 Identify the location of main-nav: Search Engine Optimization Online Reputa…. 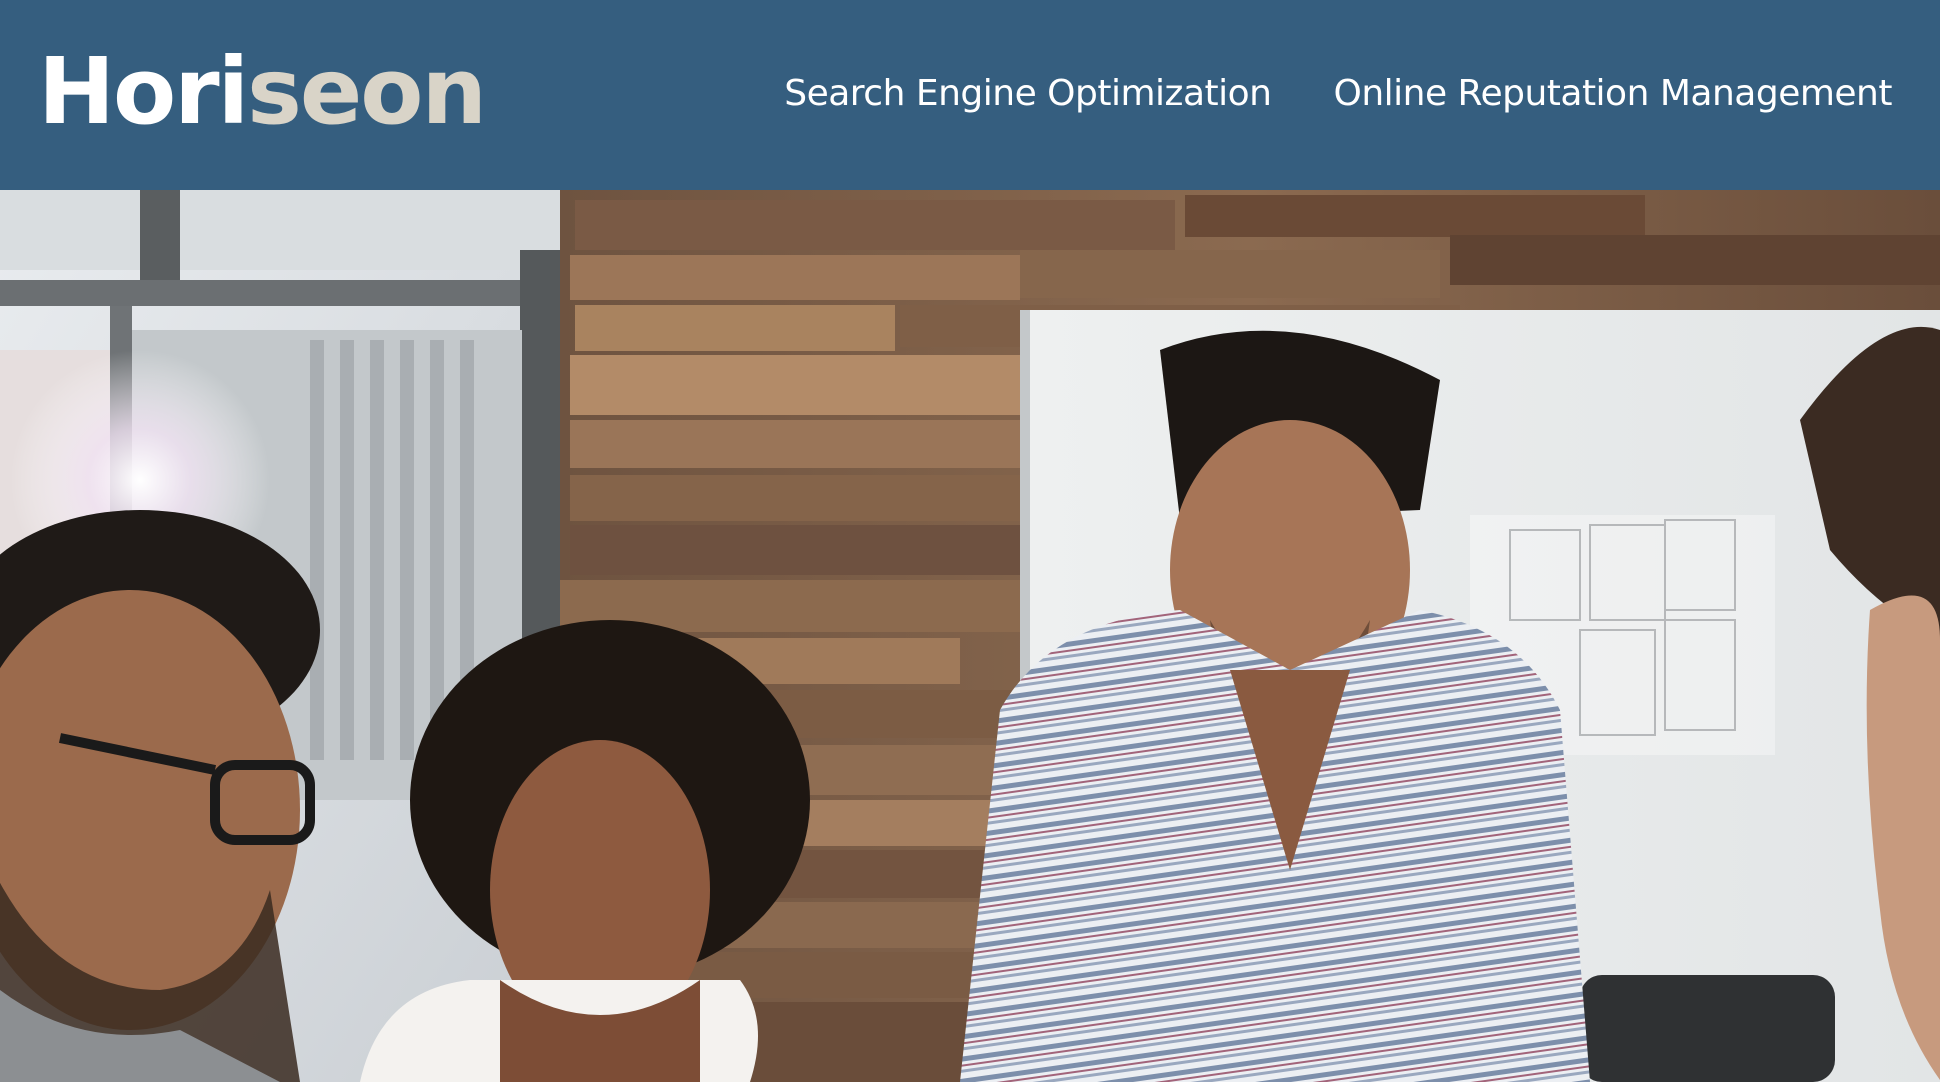
(1338, 93).